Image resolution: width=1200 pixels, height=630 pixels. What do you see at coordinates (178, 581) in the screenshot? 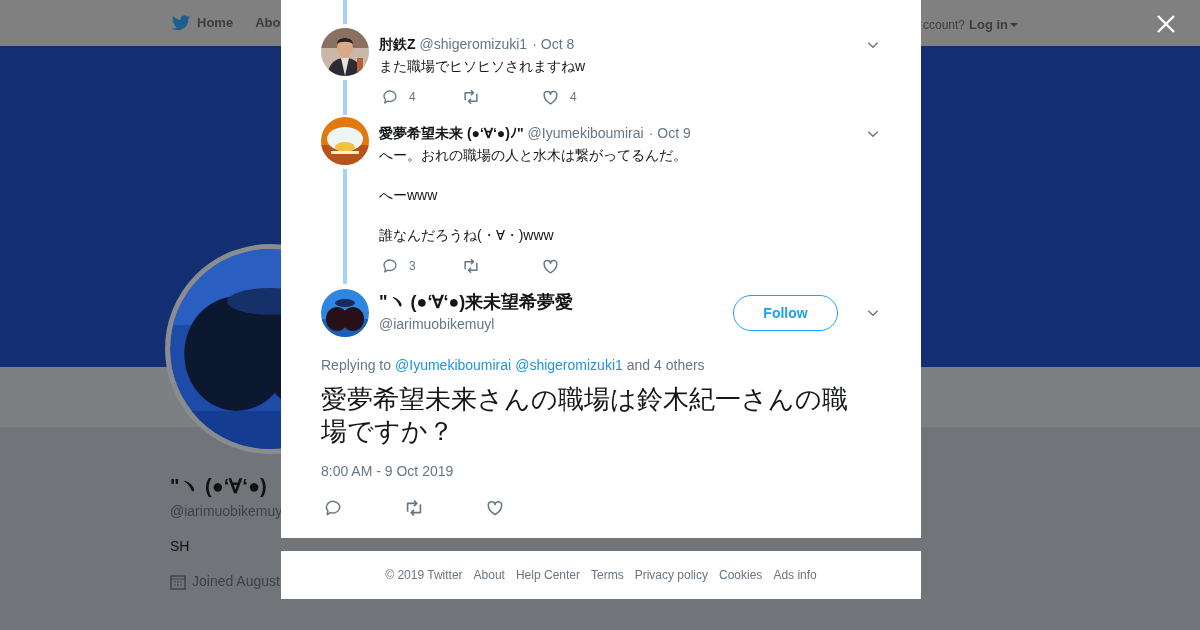
I see `calendar-icon` at bounding box center [178, 581].